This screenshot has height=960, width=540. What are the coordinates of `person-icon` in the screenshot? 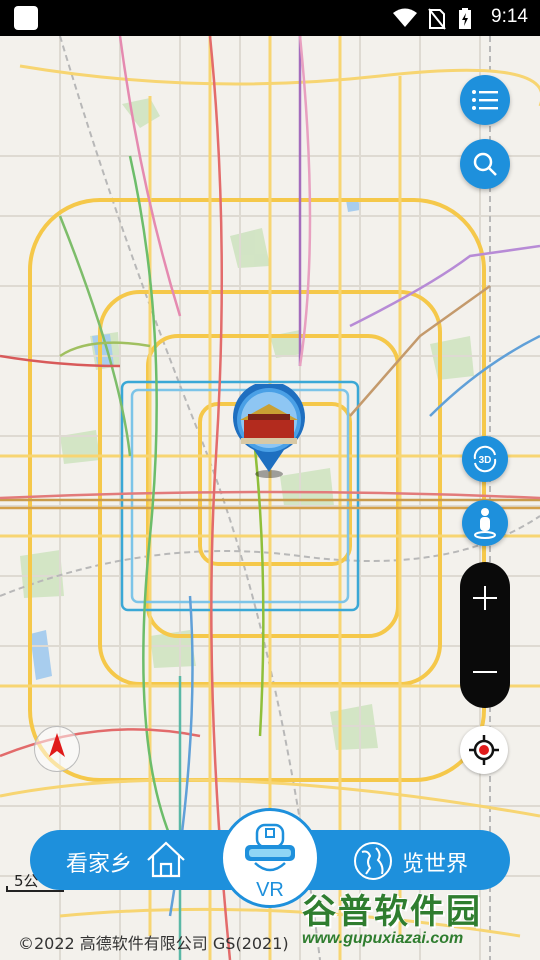 It's located at (485, 523).